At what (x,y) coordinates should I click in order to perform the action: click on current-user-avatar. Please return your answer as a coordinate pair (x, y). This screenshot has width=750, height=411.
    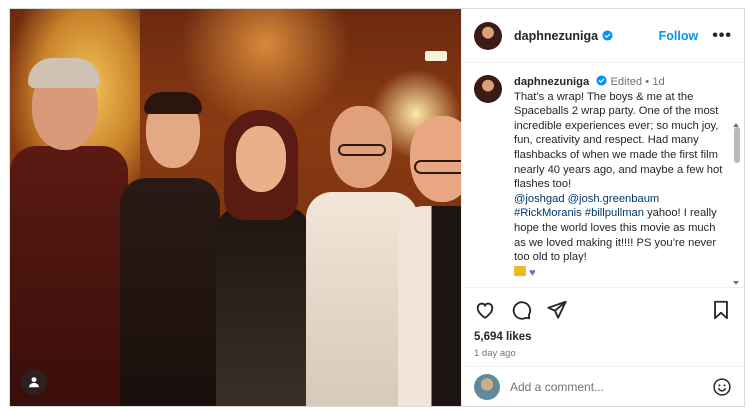
    Looking at the image, I should click on (487, 386).